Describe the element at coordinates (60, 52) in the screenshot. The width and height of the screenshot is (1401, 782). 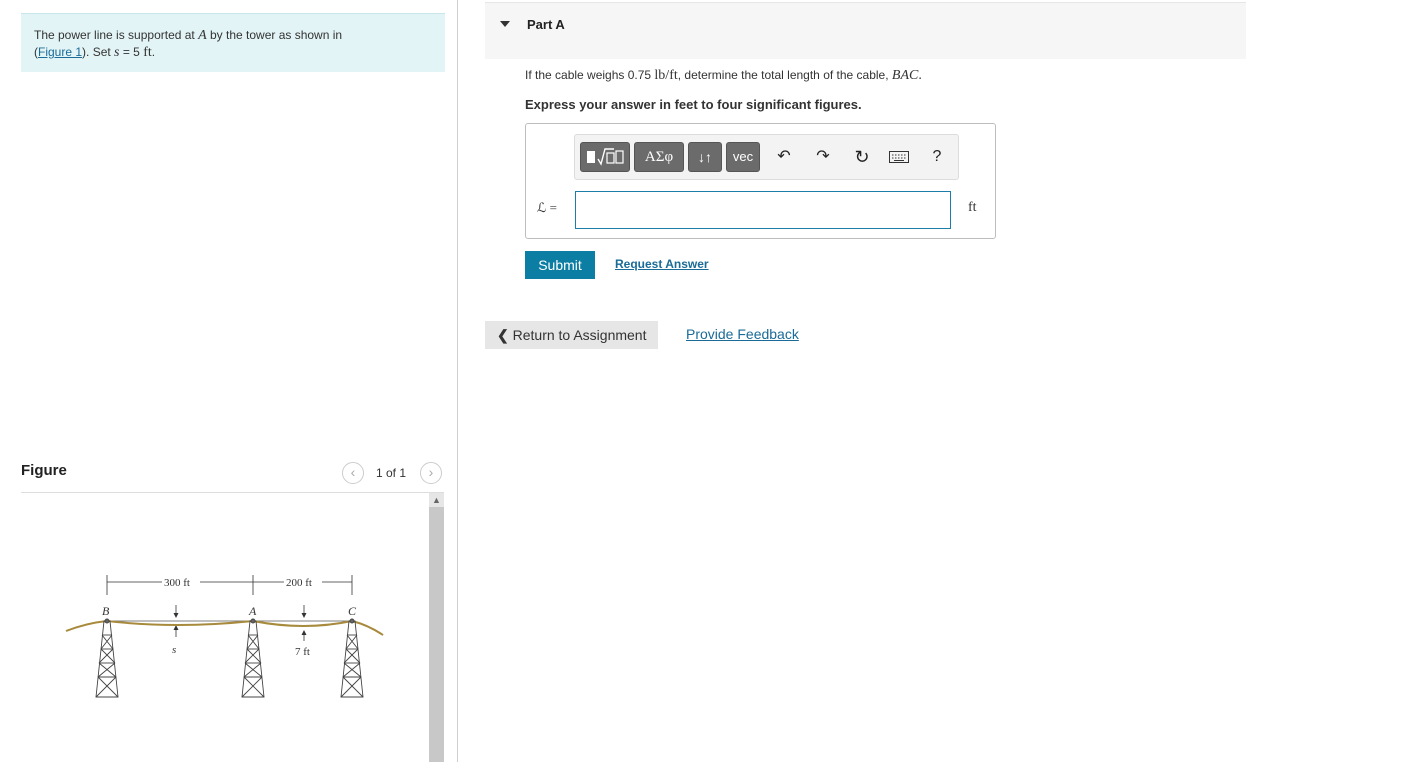
I see `figure-link: Figure 1` at that location.